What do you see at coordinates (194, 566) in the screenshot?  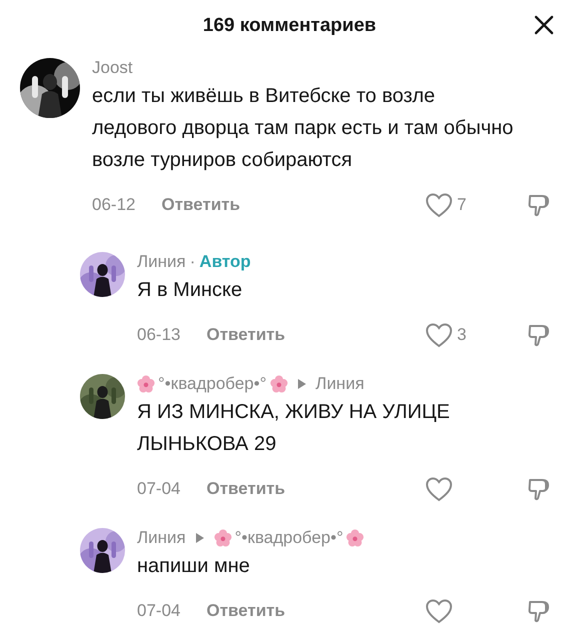 I see `comment-text: напиши мне` at bounding box center [194, 566].